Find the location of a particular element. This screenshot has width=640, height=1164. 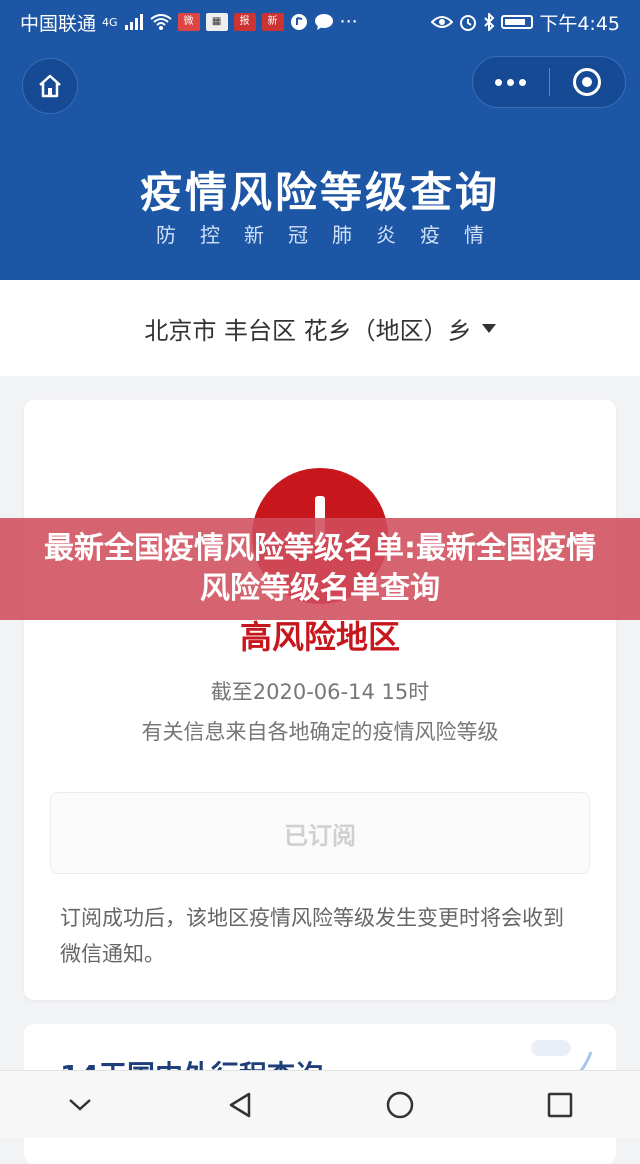

close-target-icon is located at coordinates (587, 82).